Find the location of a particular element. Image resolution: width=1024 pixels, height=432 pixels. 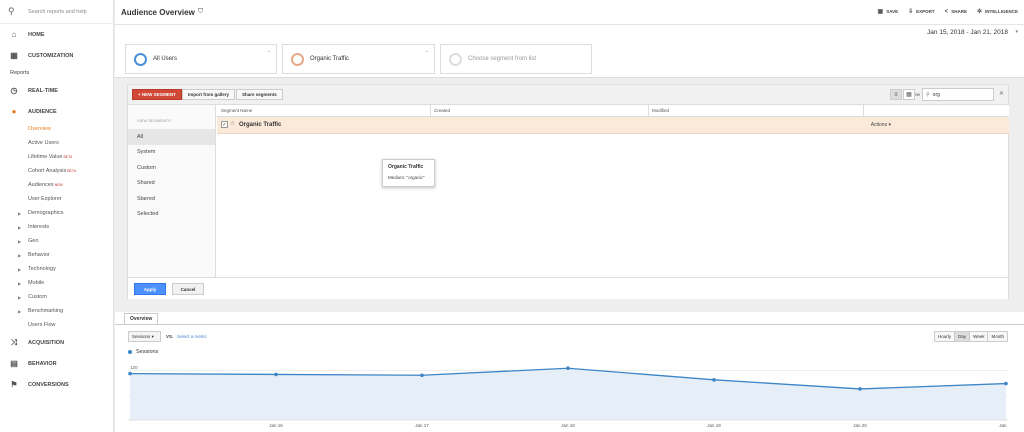

date-range-picker: Jan 15, 2018 - Jan 21, 2018 is located at coordinates (967, 32).